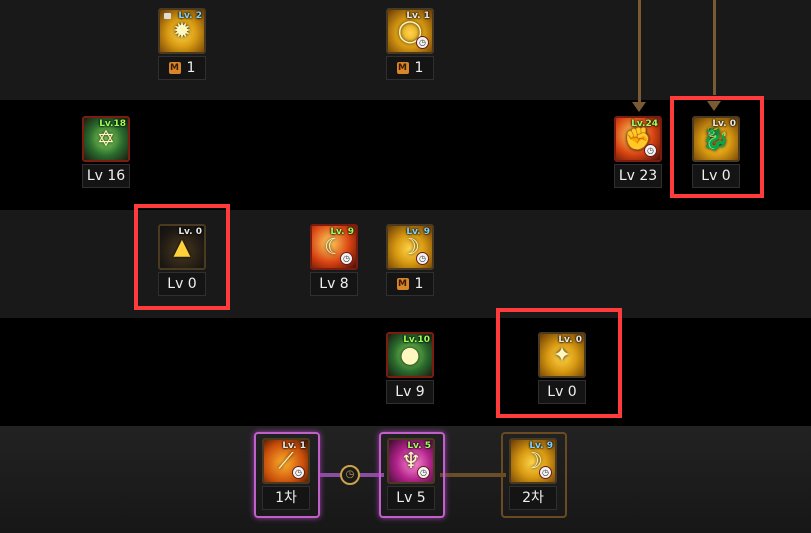  What do you see at coordinates (644, 124) in the screenshot?
I see `skill-level-tag: Lv.24` at bounding box center [644, 124].